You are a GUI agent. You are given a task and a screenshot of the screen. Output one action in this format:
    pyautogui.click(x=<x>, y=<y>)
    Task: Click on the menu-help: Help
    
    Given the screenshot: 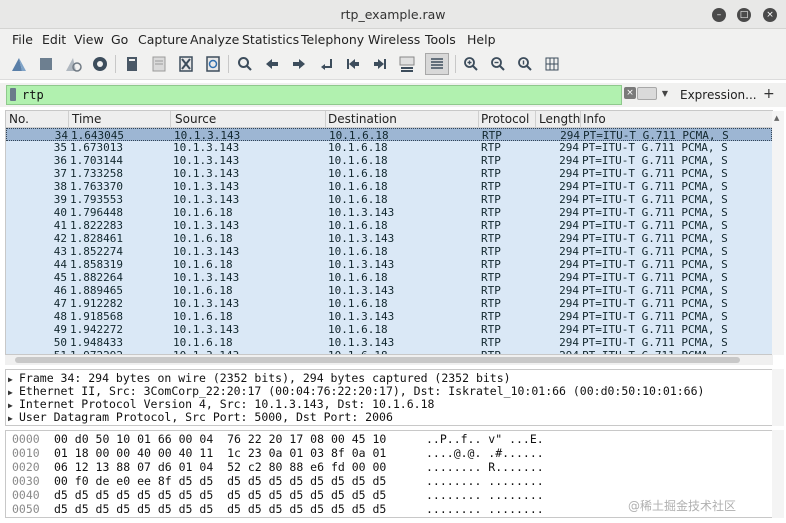 What is the action you would take?
    pyautogui.click(x=481, y=39)
    